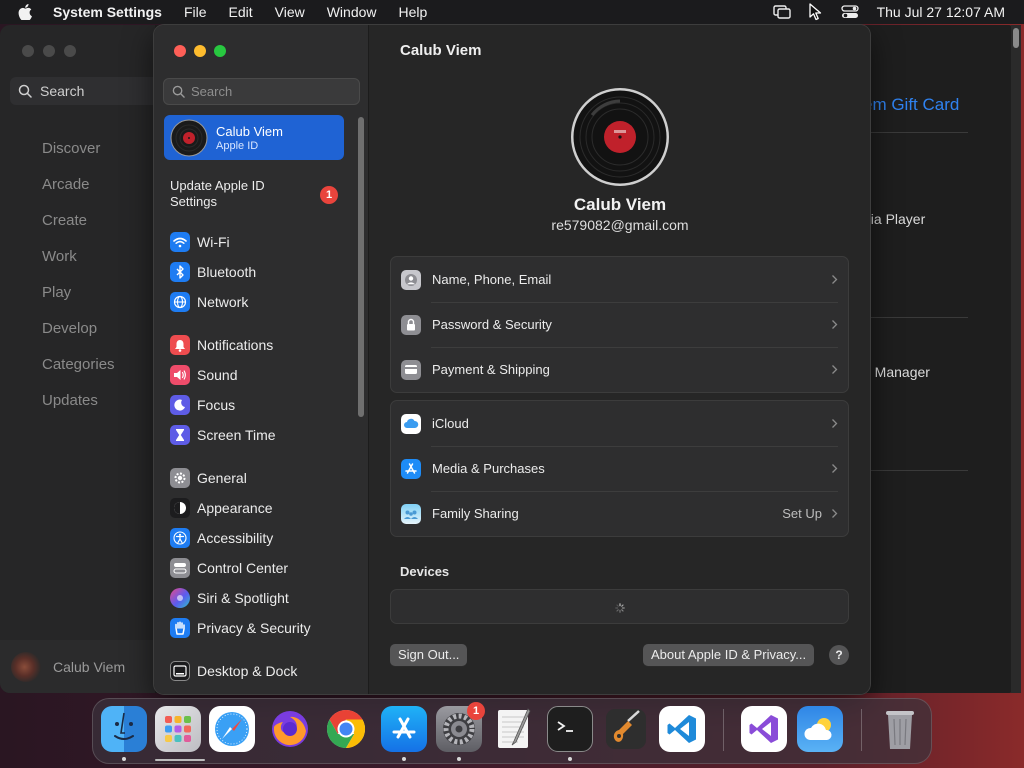 The height and width of the screenshot is (768, 1024). What do you see at coordinates (236, 435) in the screenshot?
I see `sidebar-label: Screen Time` at bounding box center [236, 435].